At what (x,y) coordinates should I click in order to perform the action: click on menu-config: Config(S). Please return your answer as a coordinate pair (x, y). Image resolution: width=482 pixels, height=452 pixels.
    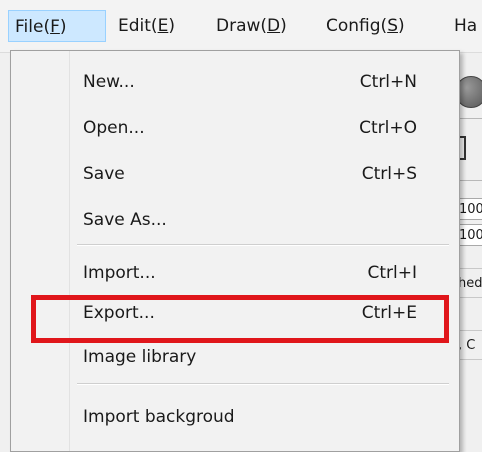
    Looking at the image, I should click on (365, 26).